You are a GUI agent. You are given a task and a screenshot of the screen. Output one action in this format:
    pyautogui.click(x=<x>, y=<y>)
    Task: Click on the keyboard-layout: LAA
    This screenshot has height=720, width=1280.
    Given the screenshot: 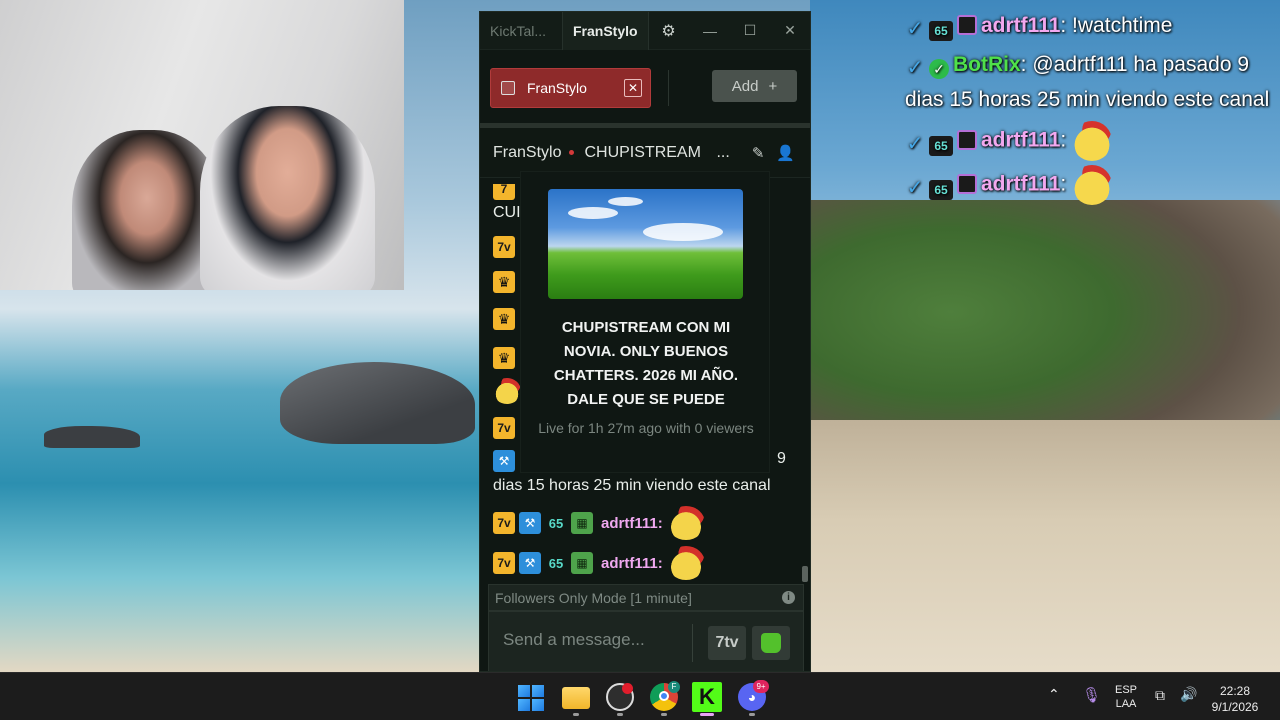 What is the action you would take?
    pyautogui.click(x=1126, y=704)
    